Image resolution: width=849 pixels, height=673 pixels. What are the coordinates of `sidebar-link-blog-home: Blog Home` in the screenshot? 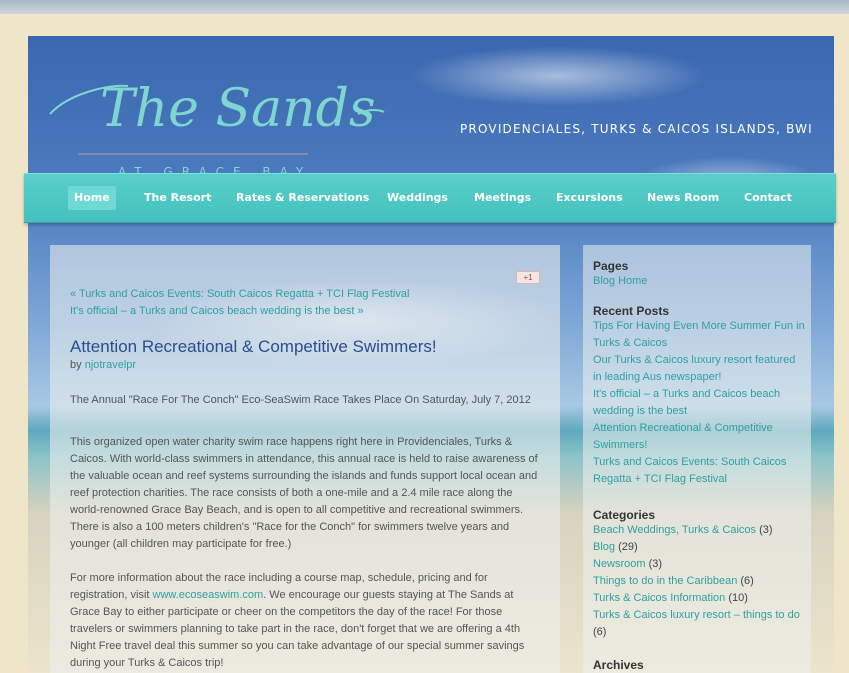 It's located at (620, 281).